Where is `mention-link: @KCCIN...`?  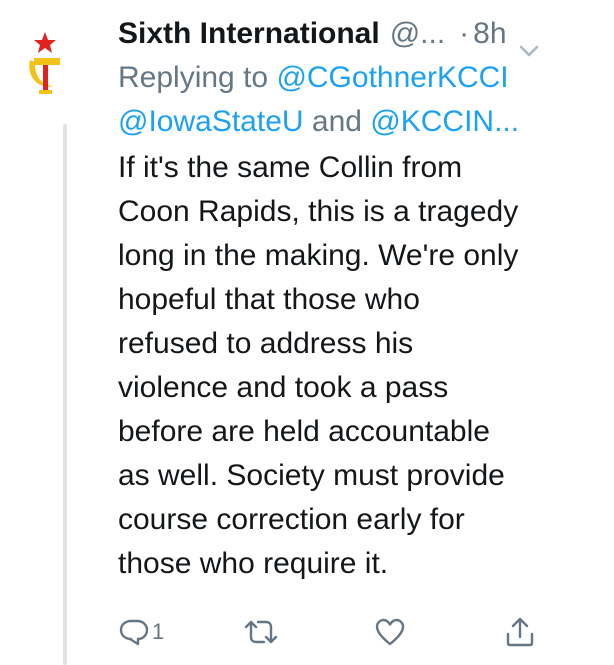 mention-link: @KCCIN... is located at coordinates (444, 121).